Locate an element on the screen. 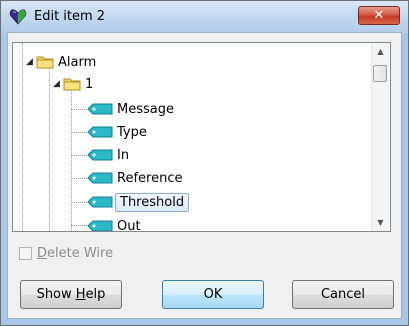  tree-item-message: Message is located at coordinates (130, 109).